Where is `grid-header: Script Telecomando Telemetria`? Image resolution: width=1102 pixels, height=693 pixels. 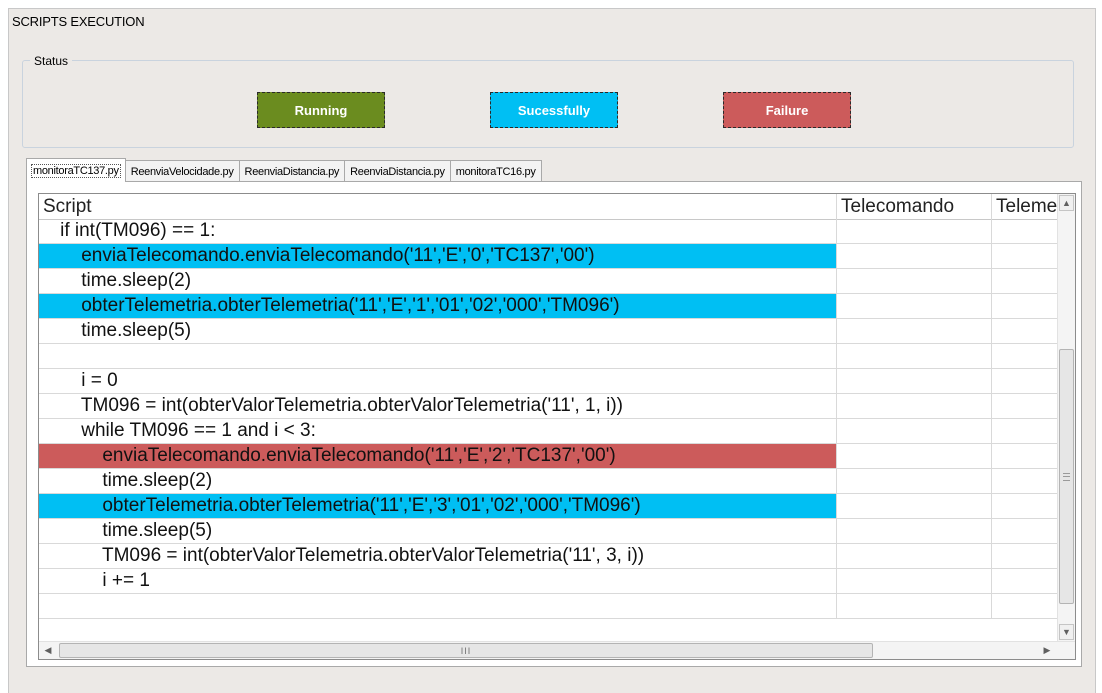
grid-header: Script Telecomando Telemetria is located at coordinates (548, 207).